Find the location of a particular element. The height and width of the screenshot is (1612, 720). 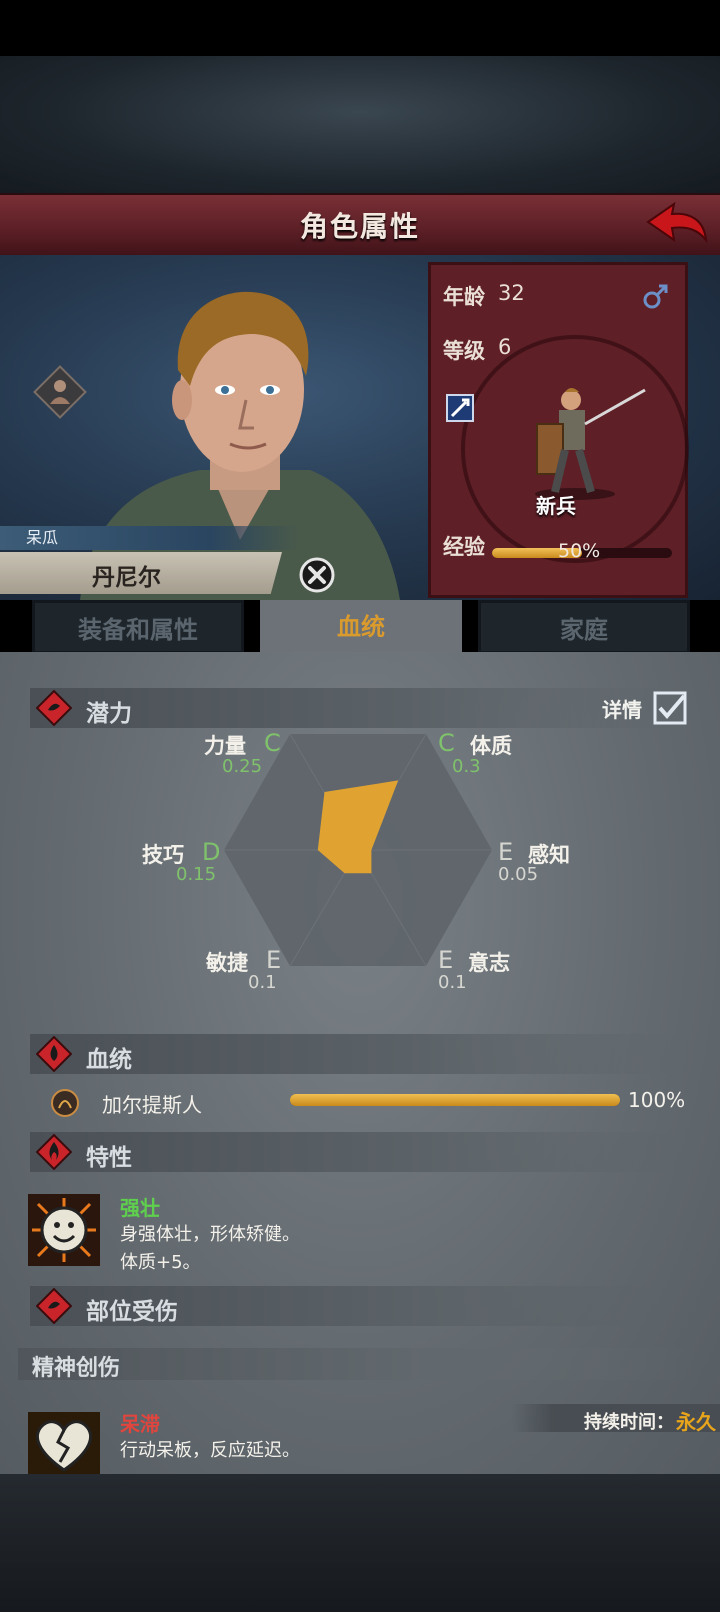

status-bar-area is located at coordinates (360, 28).